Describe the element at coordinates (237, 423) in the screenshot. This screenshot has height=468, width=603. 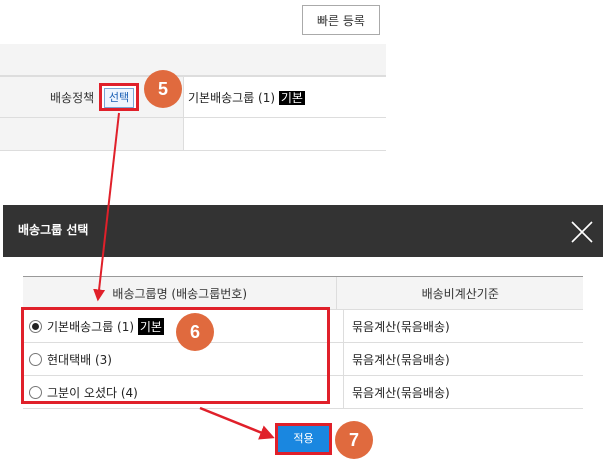
I see `arrow-to-apply` at that location.